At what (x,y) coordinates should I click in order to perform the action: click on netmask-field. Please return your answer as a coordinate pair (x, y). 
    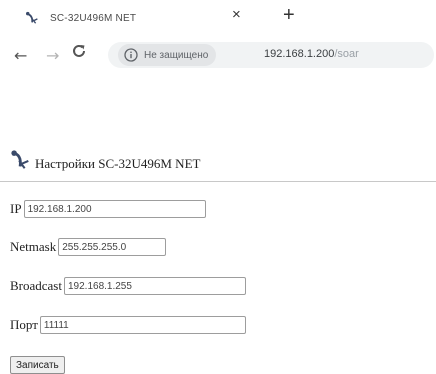
    Looking at the image, I should click on (112, 247).